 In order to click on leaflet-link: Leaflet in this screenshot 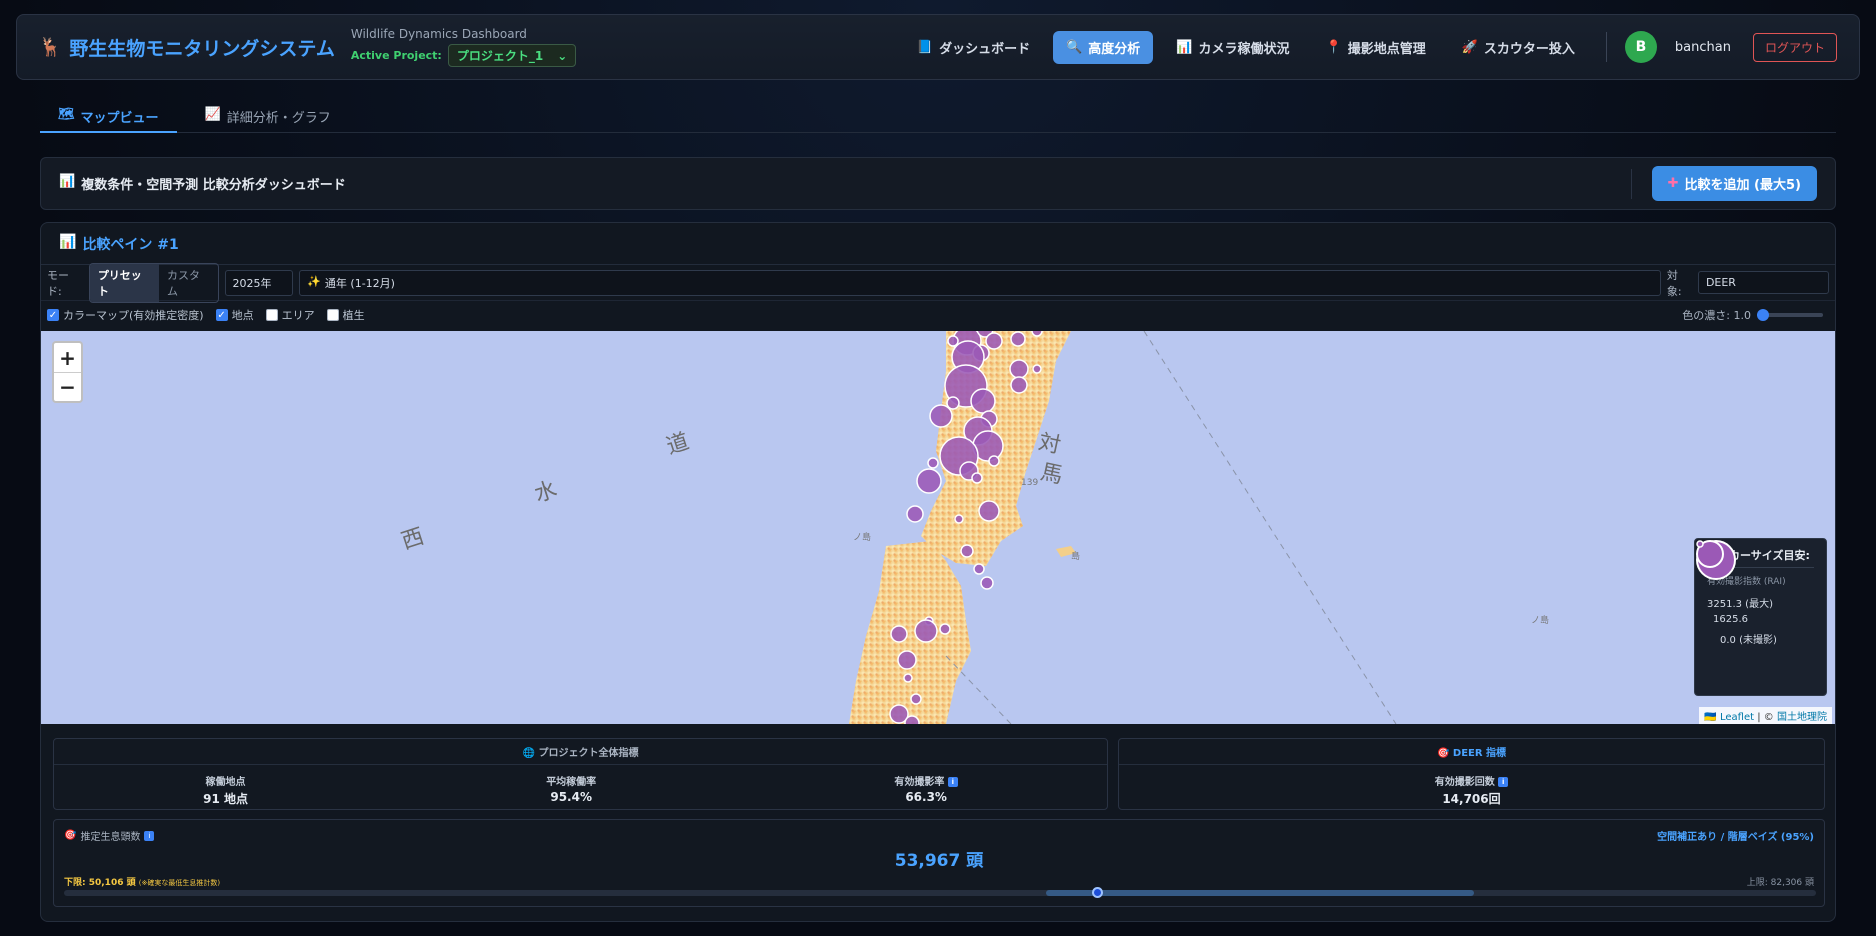, I will do `click(1737, 717)`.